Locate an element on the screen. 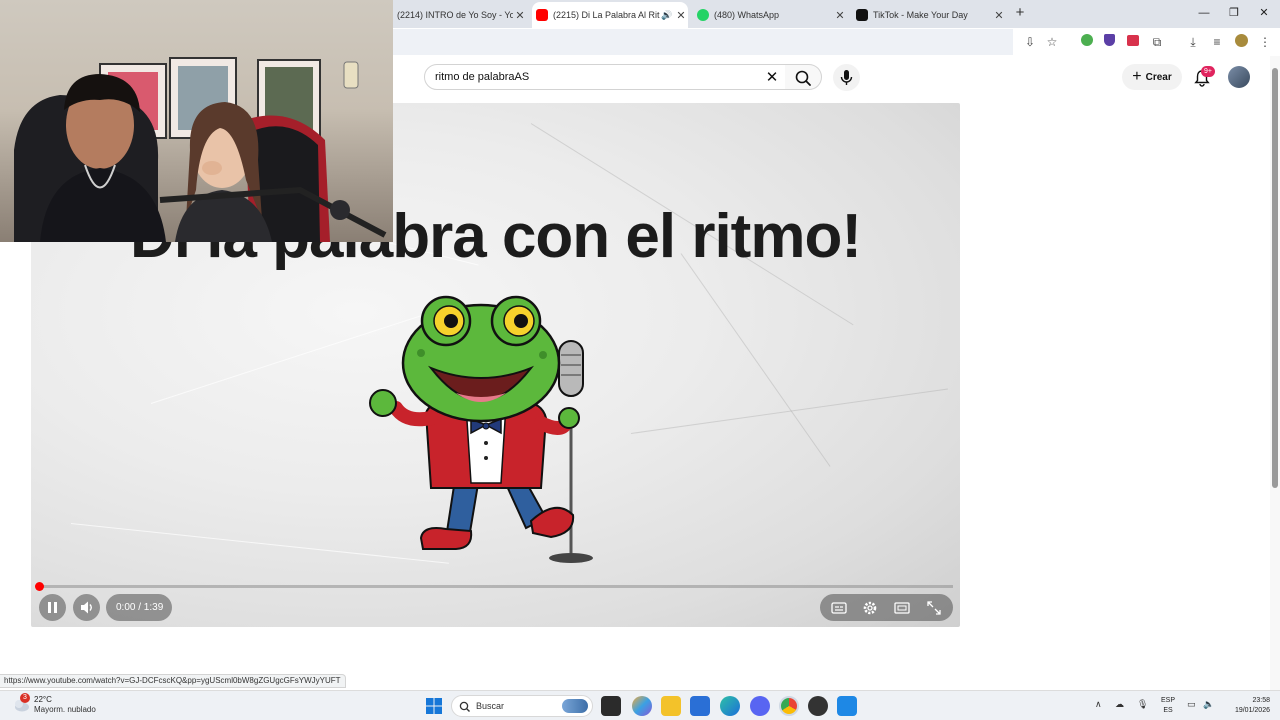 The height and width of the screenshot is (720, 1280). extension-shield-icon is located at coordinates (1109, 42).